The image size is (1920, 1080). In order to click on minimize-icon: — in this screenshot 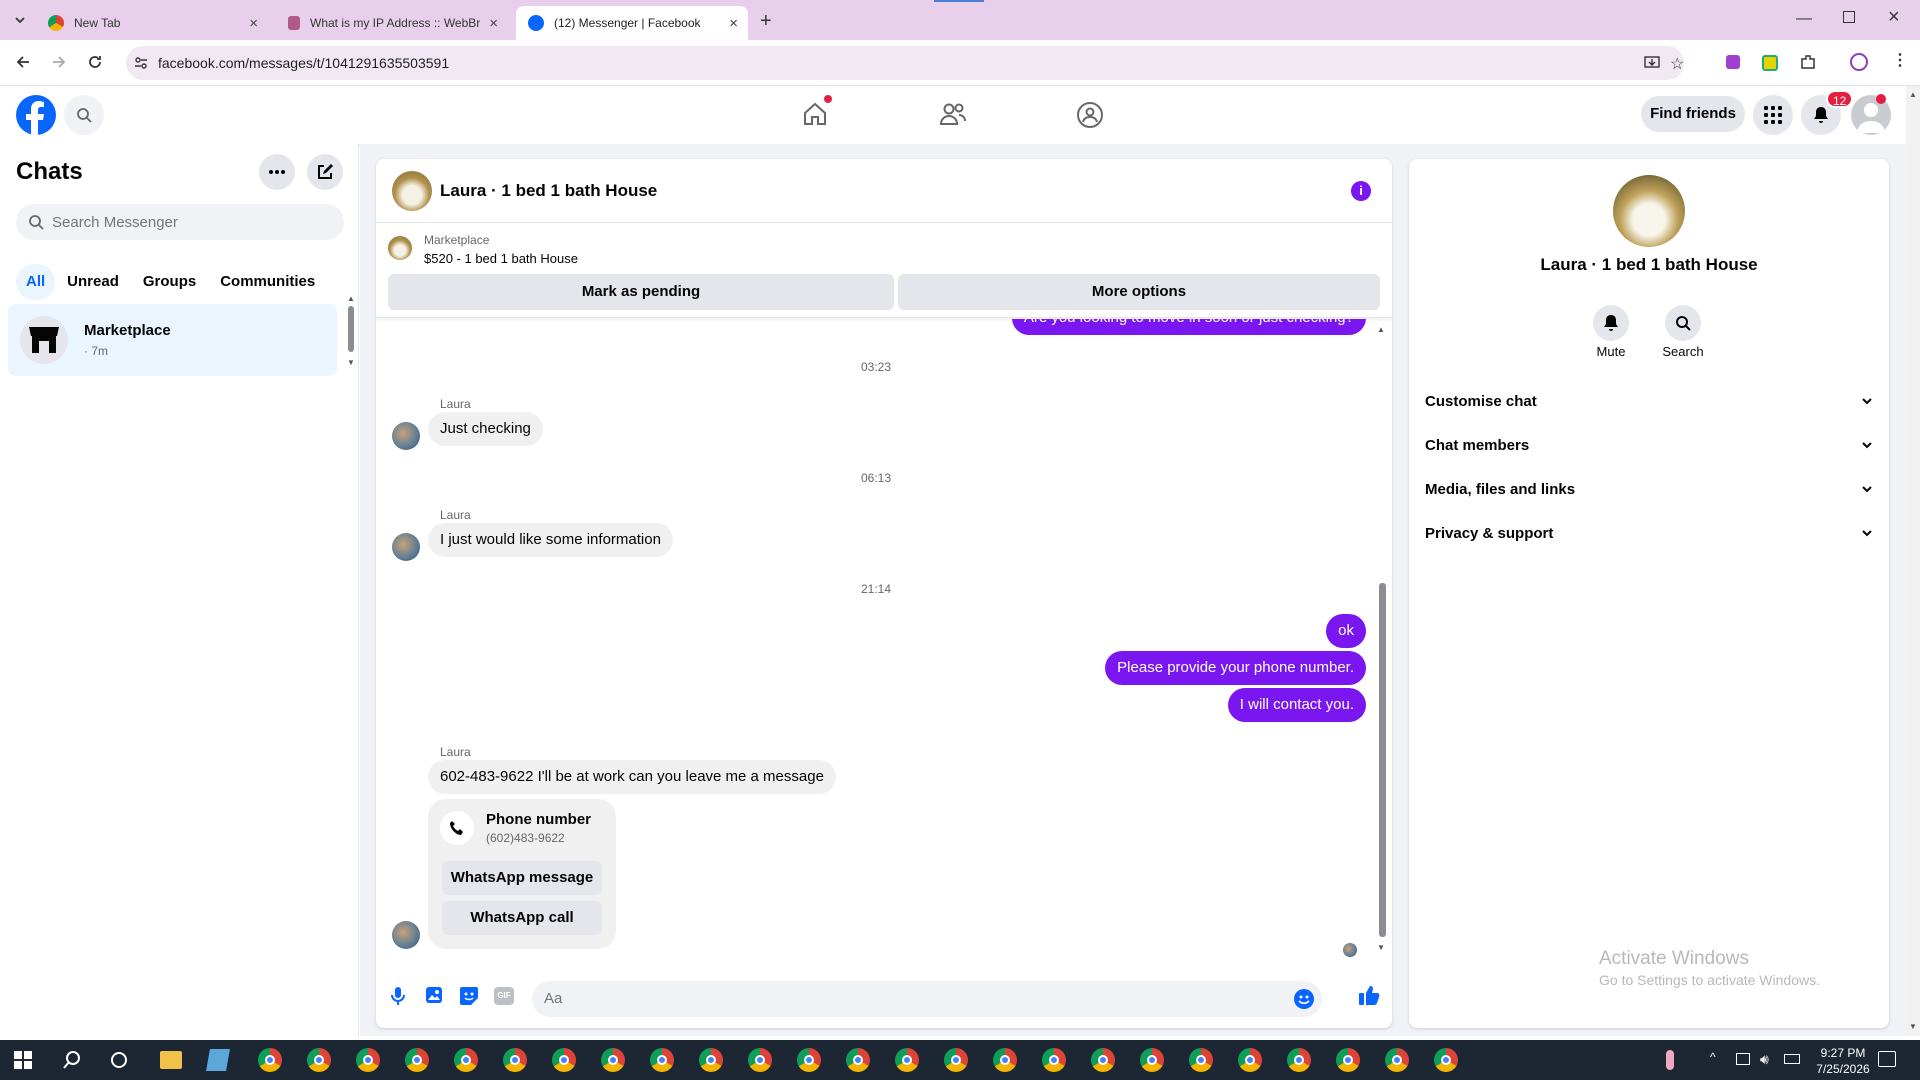, I will do `click(1804, 19)`.